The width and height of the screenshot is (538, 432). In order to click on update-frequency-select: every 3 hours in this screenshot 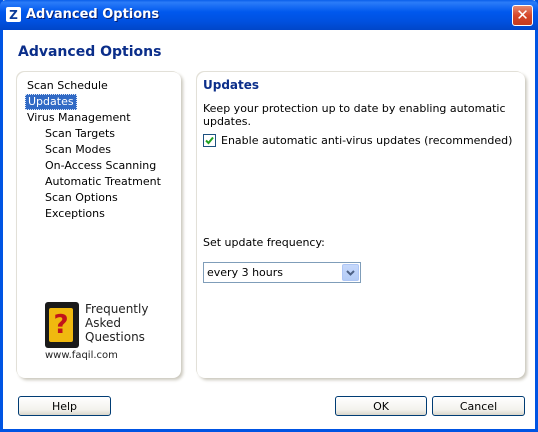, I will do `click(282, 272)`.